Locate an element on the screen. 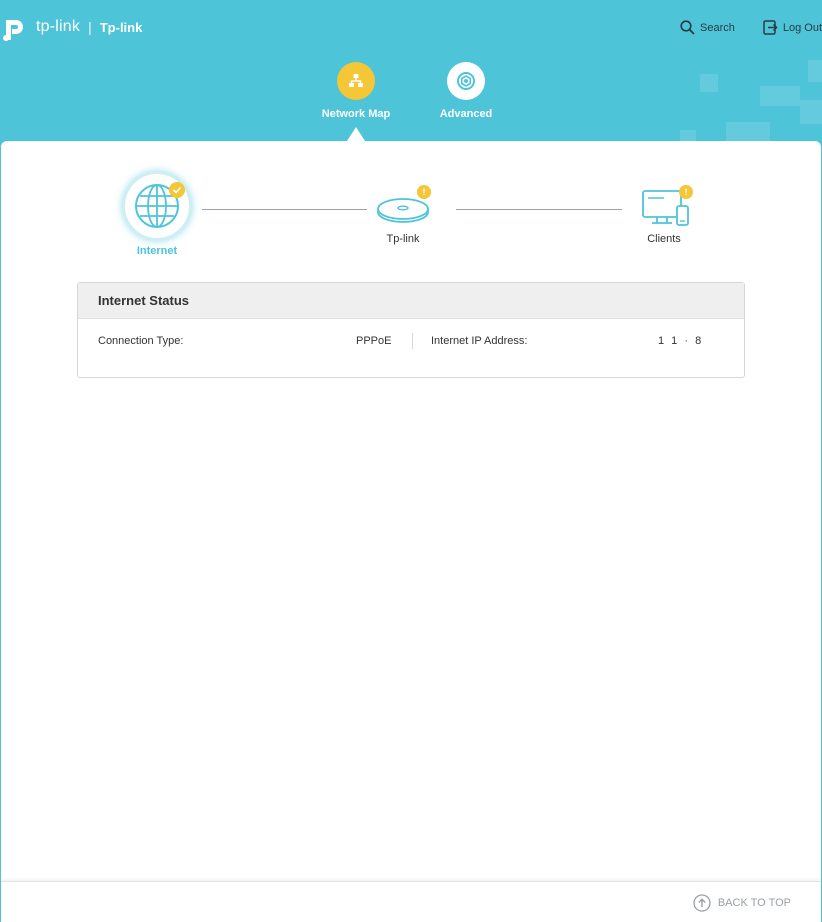 Image resolution: width=822 pixels, height=922 pixels. internet-ip-value: 1 1 · 8 is located at coordinates (681, 341).